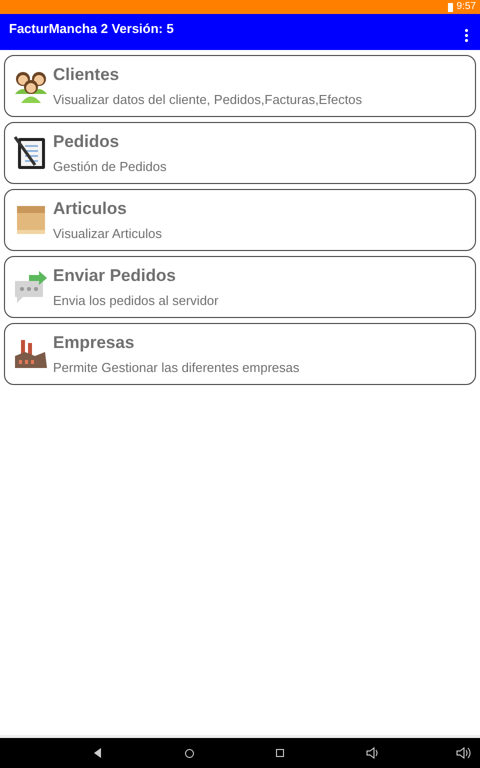 This screenshot has height=768, width=480. What do you see at coordinates (240, 86) in the screenshot?
I see `menu-card: Clientes Visualizar datos del cliente, Pedidos,Facturas,Efectos` at bounding box center [240, 86].